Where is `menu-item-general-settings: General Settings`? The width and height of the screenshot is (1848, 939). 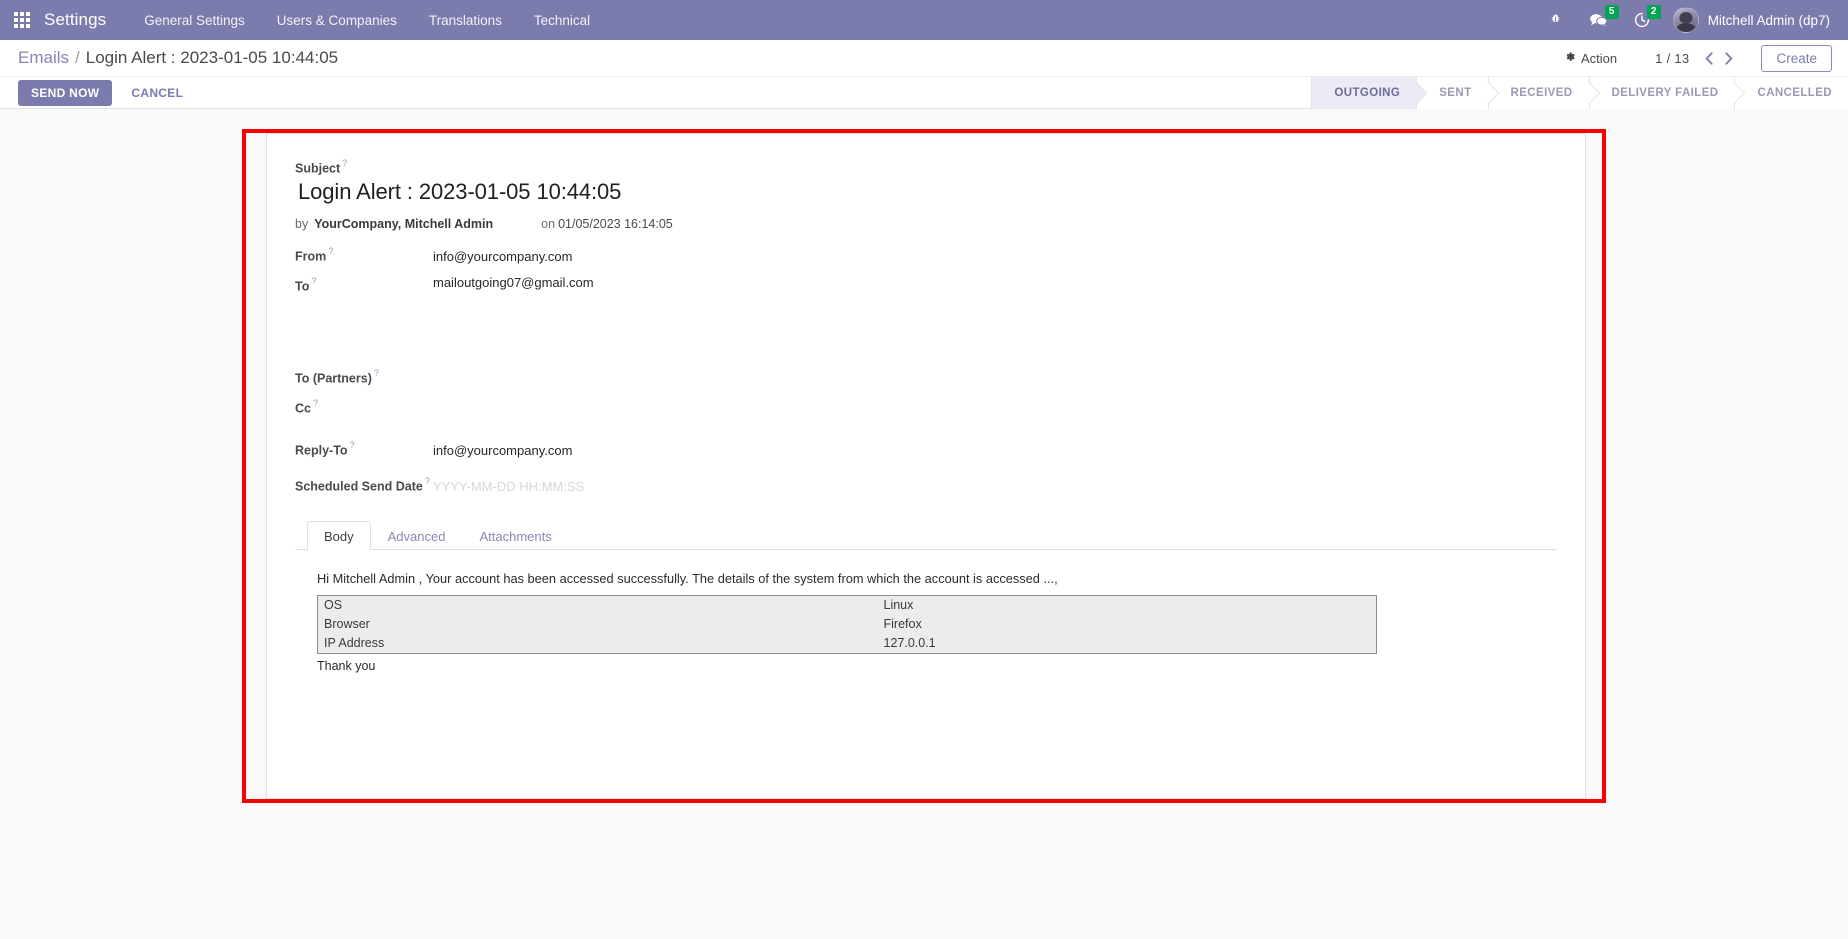 menu-item-general-settings: General Settings is located at coordinates (194, 20).